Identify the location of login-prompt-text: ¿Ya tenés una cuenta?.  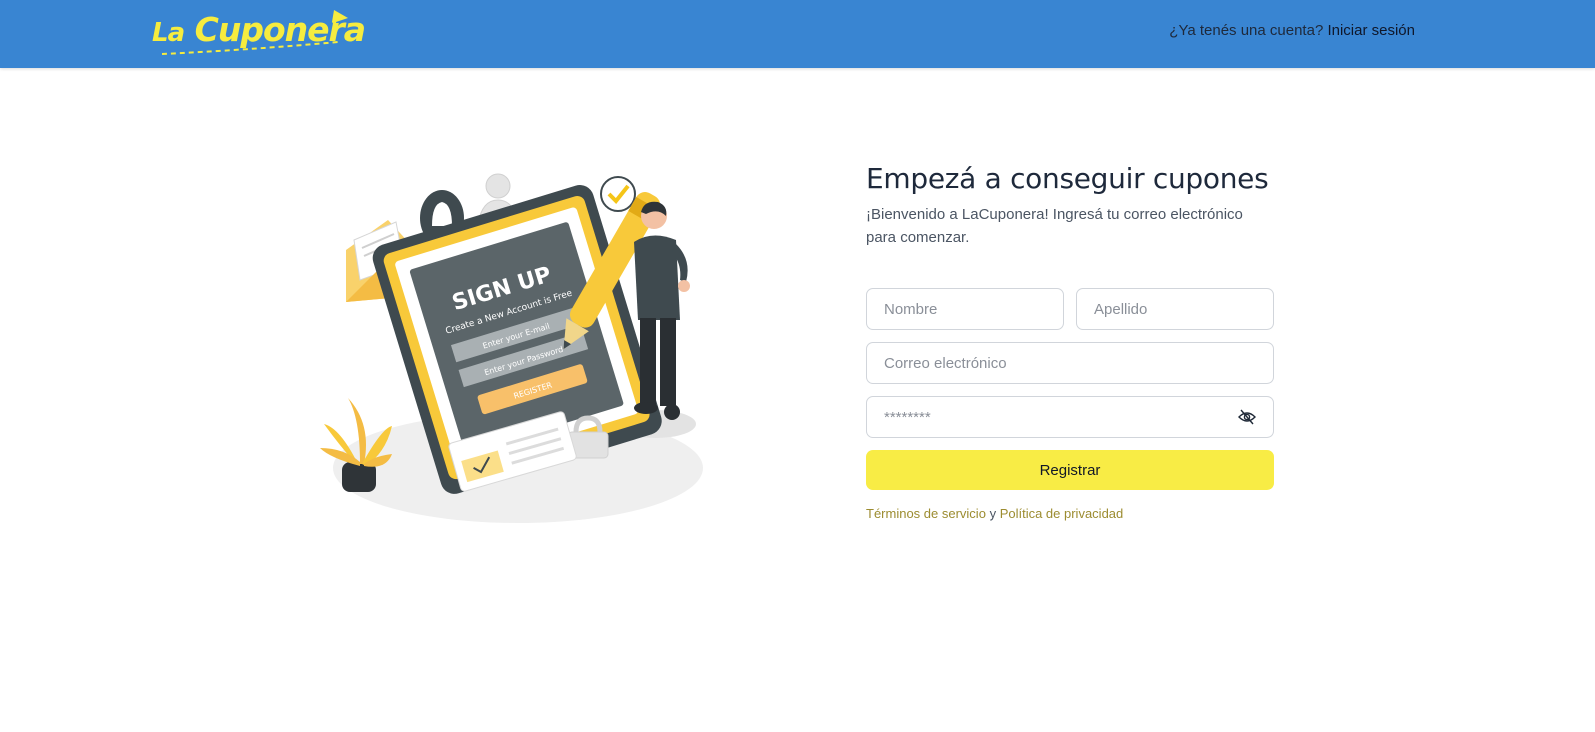
(1246, 30).